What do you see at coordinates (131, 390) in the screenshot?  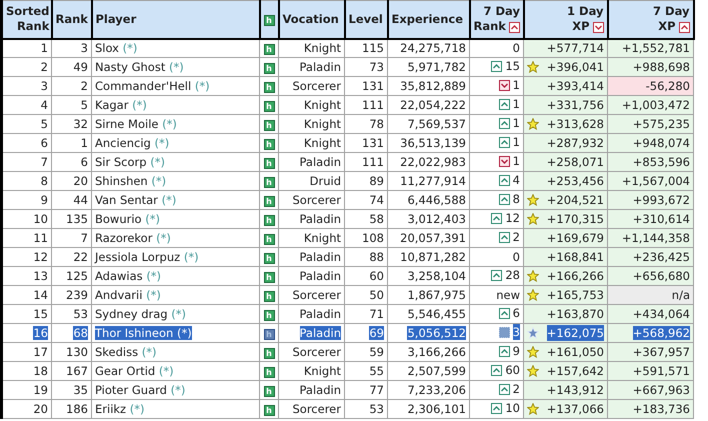 I see `player-link: Pioter Guard` at bounding box center [131, 390].